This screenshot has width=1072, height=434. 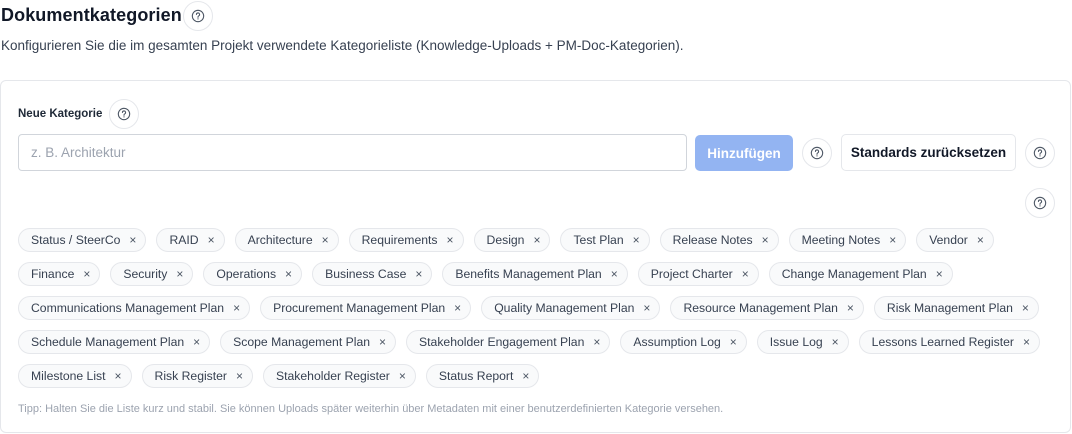 I want to click on category-chip-label: Assumption Log, so click(x=677, y=342).